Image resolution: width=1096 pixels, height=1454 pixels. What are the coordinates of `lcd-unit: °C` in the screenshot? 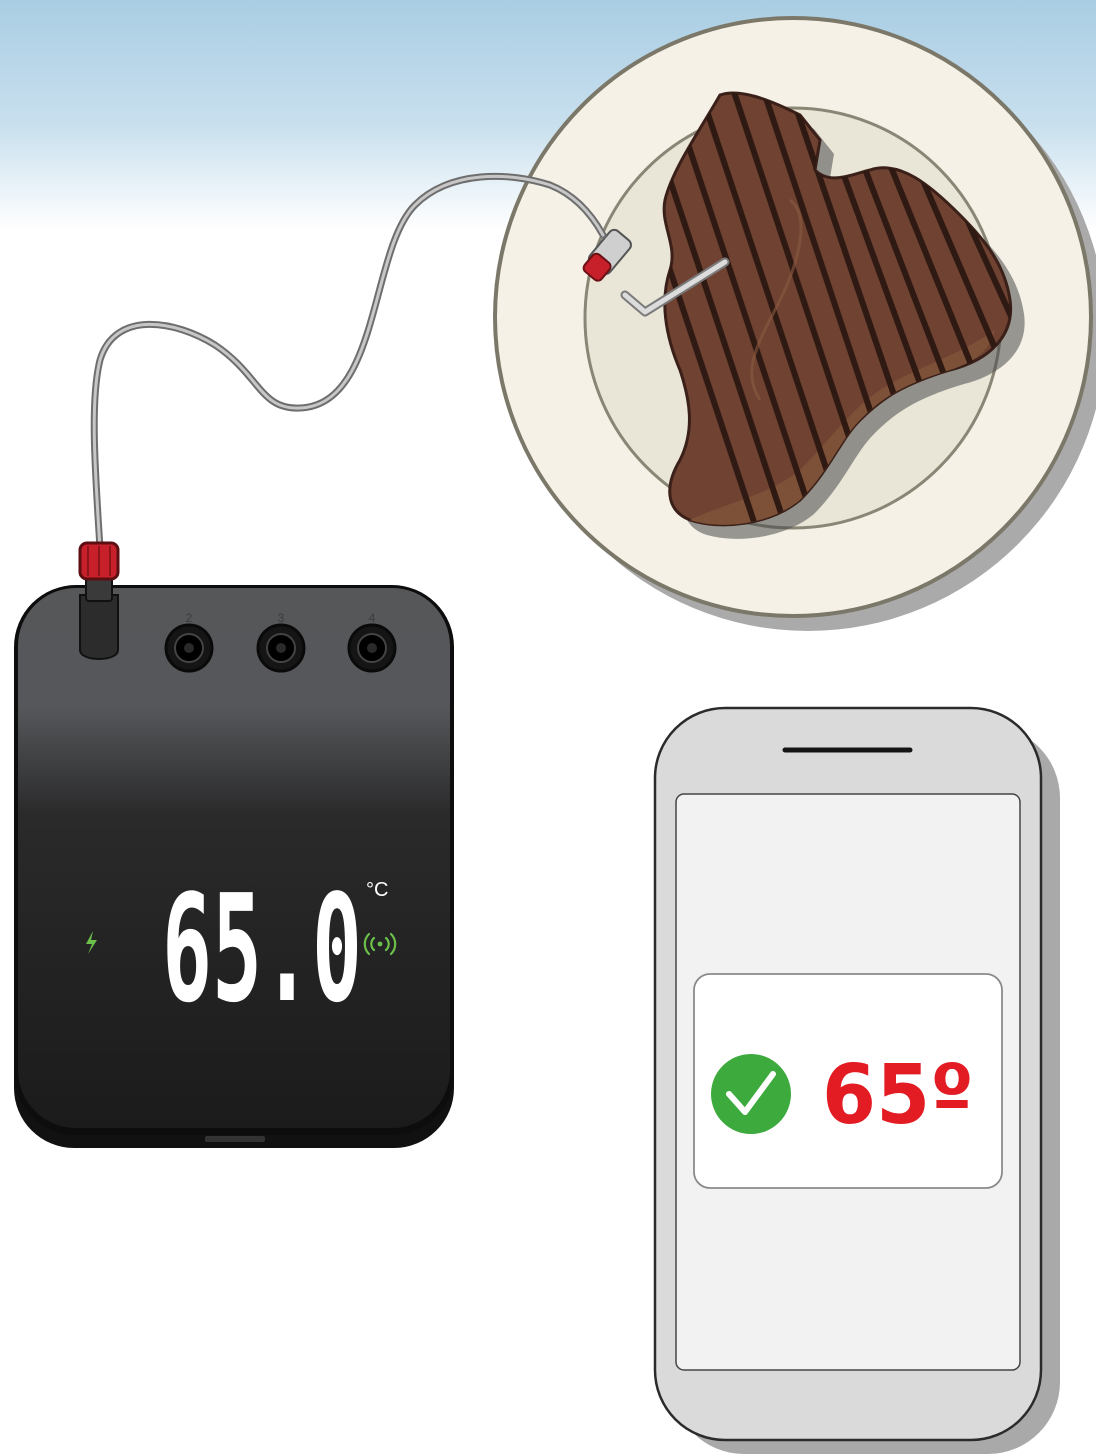 It's located at (377, 890).